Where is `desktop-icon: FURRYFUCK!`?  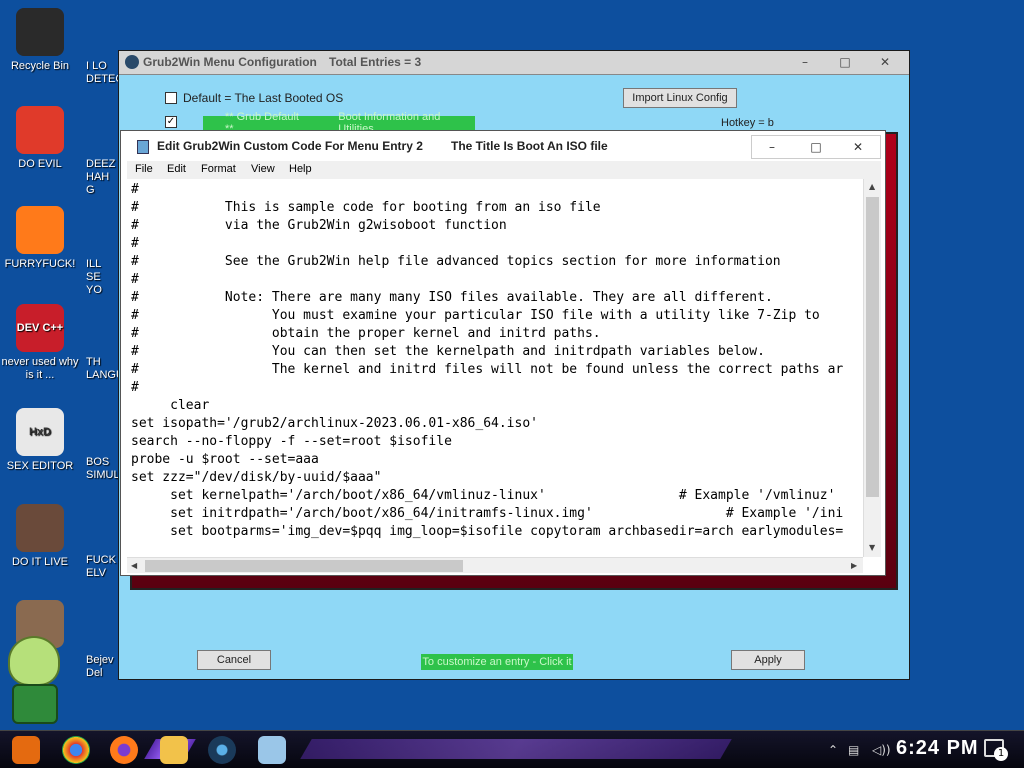
desktop-icon: FURRYFUCK! is located at coordinates (40, 238).